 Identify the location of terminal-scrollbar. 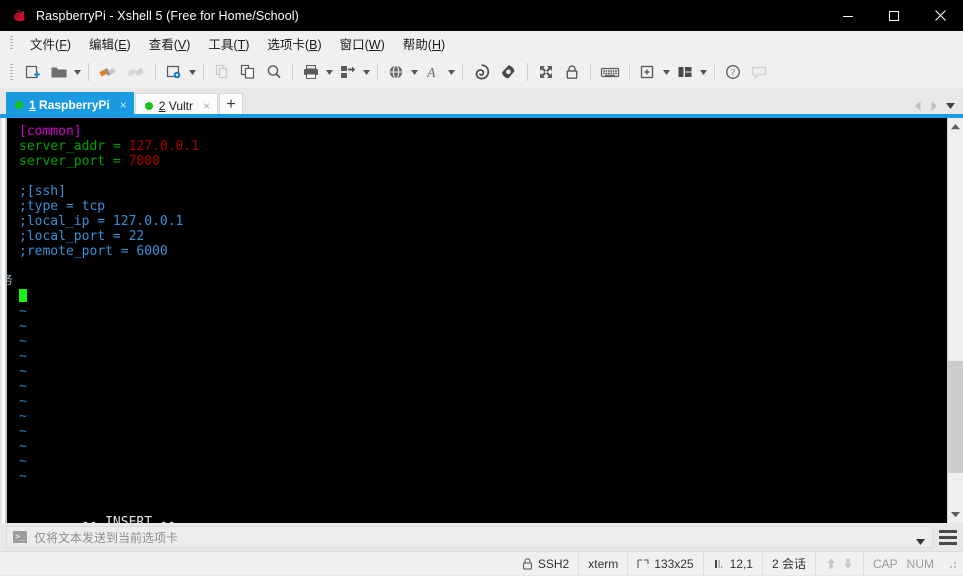
(955, 320).